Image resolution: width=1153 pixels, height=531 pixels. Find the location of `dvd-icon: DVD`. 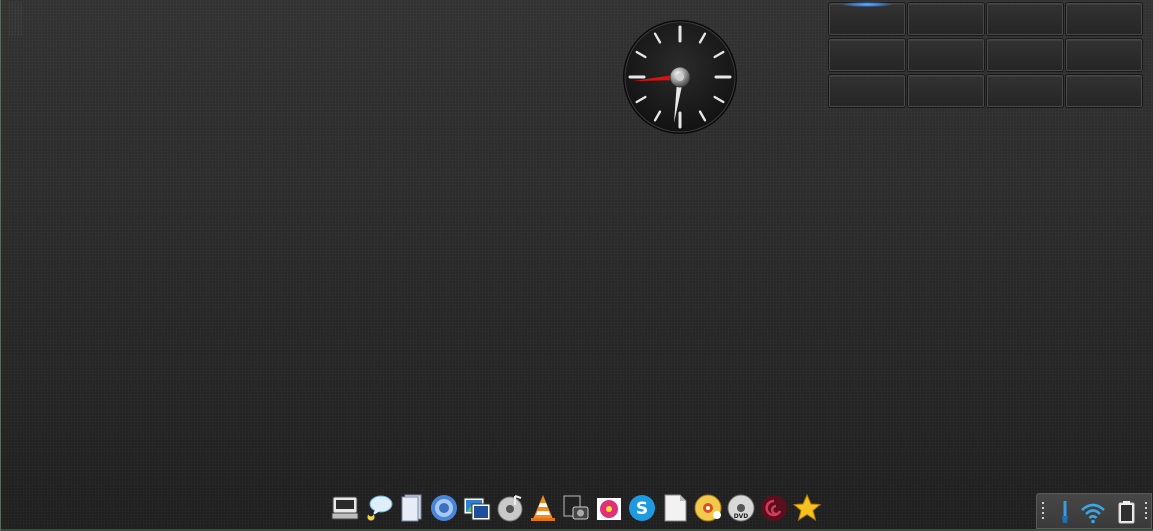

dvd-icon: DVD is located at coordinates (741, 508).